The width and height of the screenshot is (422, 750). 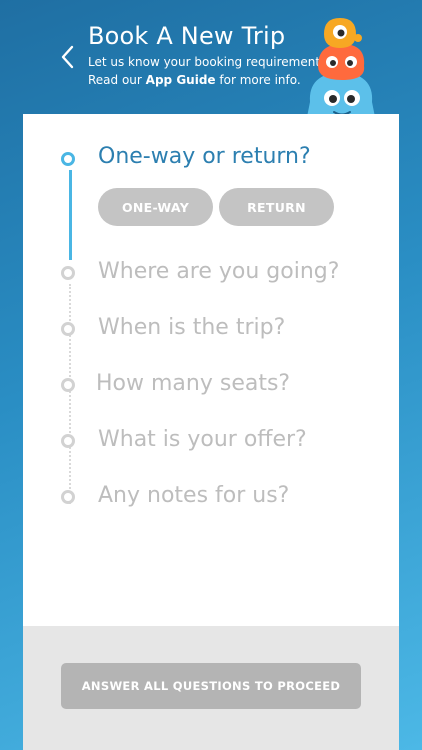 I want to click on step-label: What is your offer?, so click(x=202, y=439).